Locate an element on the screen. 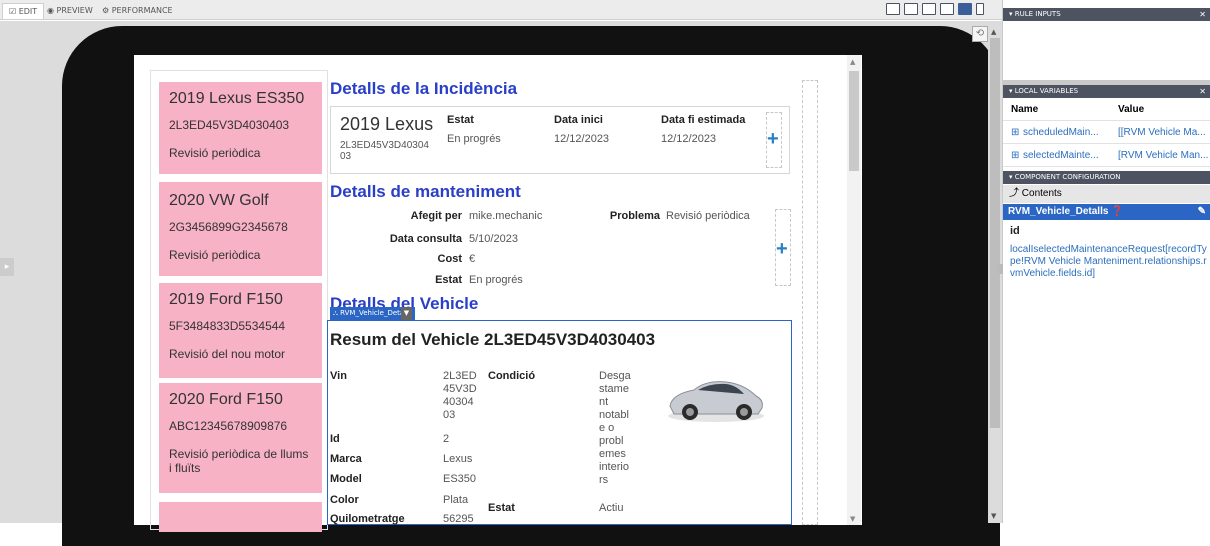  up-arrow-icon: ⤴ is located at coordinates (1015, 193).